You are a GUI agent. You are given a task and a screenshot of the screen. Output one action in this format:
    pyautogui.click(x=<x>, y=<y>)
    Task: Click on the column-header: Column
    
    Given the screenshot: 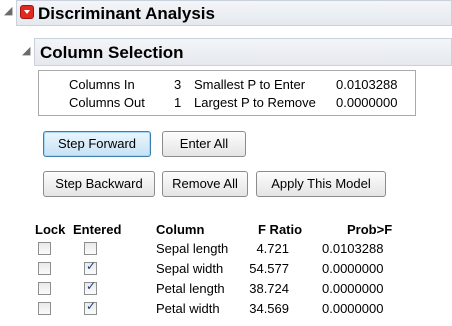 What is the action you would take?
    pyautogui.click(x=180, y=229)
    